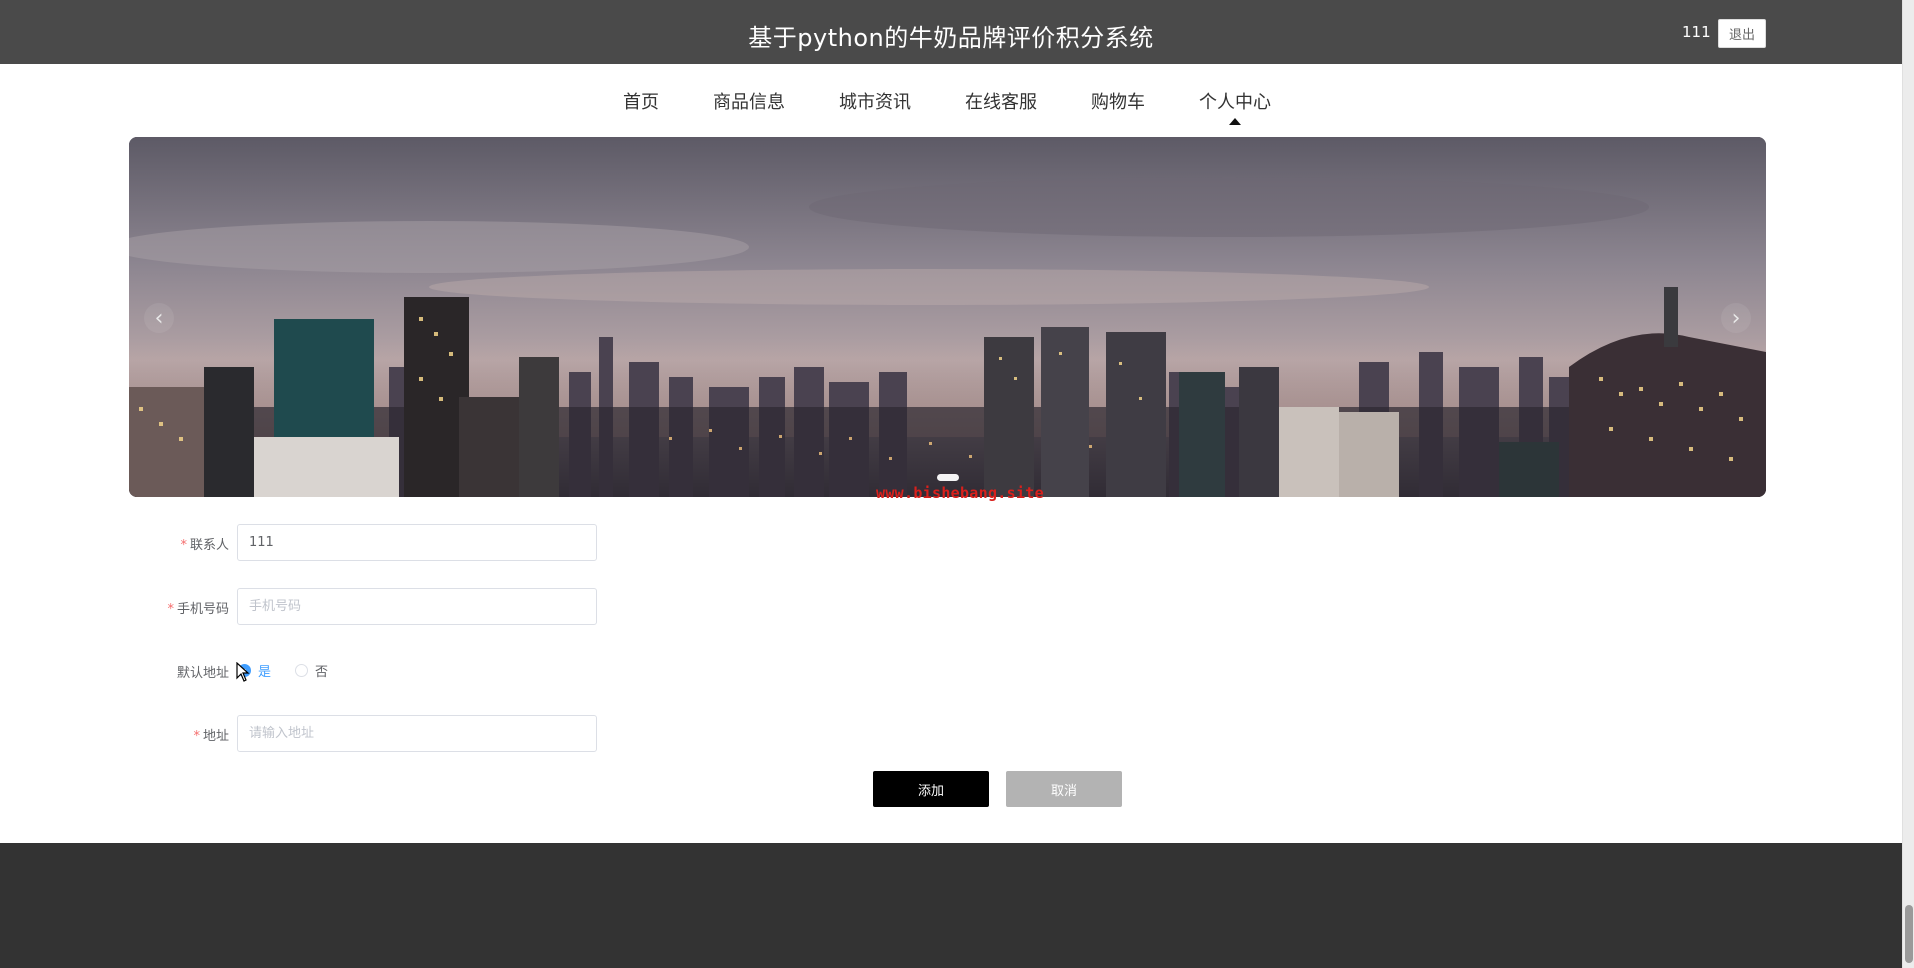 The width and height of the screenshot is (1914, 968). Describe the element at coordinates (951, 38) in the screenshot. I see `site-title: 基于python的牛奶品牌评价积分系统` at that location.